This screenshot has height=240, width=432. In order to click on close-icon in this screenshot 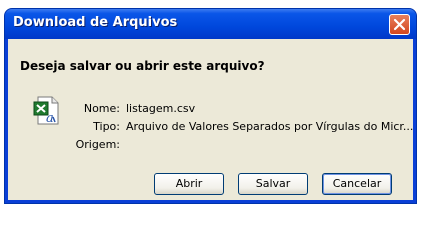, I will do `click(399, 24)`.